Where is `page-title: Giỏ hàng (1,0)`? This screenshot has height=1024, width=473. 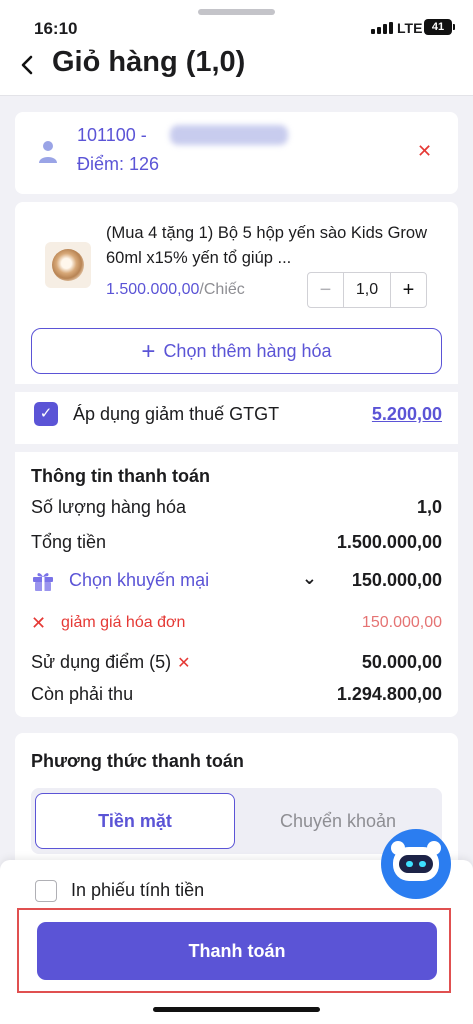 page-title: Giỏ hàng (1,0) is located at coordinates (149, 62).